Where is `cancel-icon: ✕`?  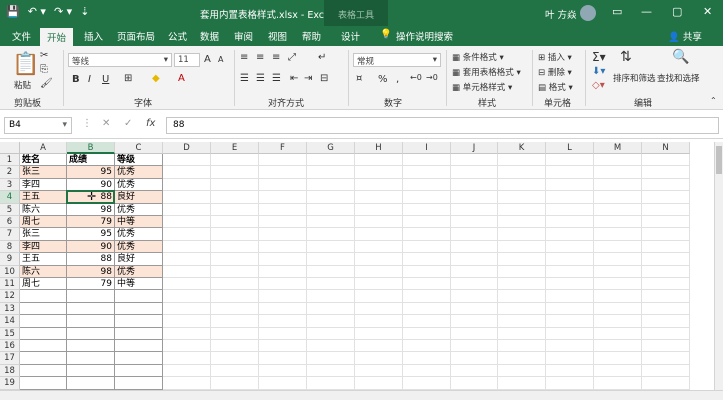
cancel-icon: ✕ is located at coordinates (106, 123).